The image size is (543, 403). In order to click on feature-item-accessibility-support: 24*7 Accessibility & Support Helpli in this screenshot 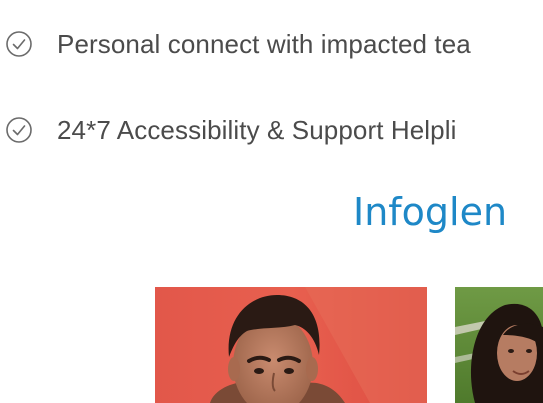, I will do `click(230, 130)`.